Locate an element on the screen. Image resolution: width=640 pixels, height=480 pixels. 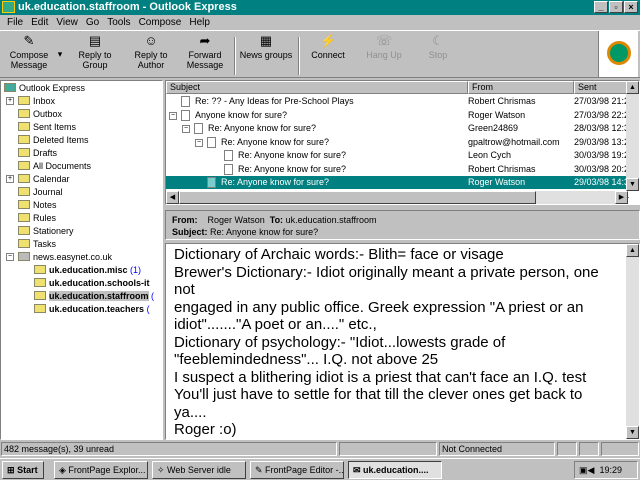
reply-to-group-button: ▤ Reply to Group is located at coordinates (95, 52).